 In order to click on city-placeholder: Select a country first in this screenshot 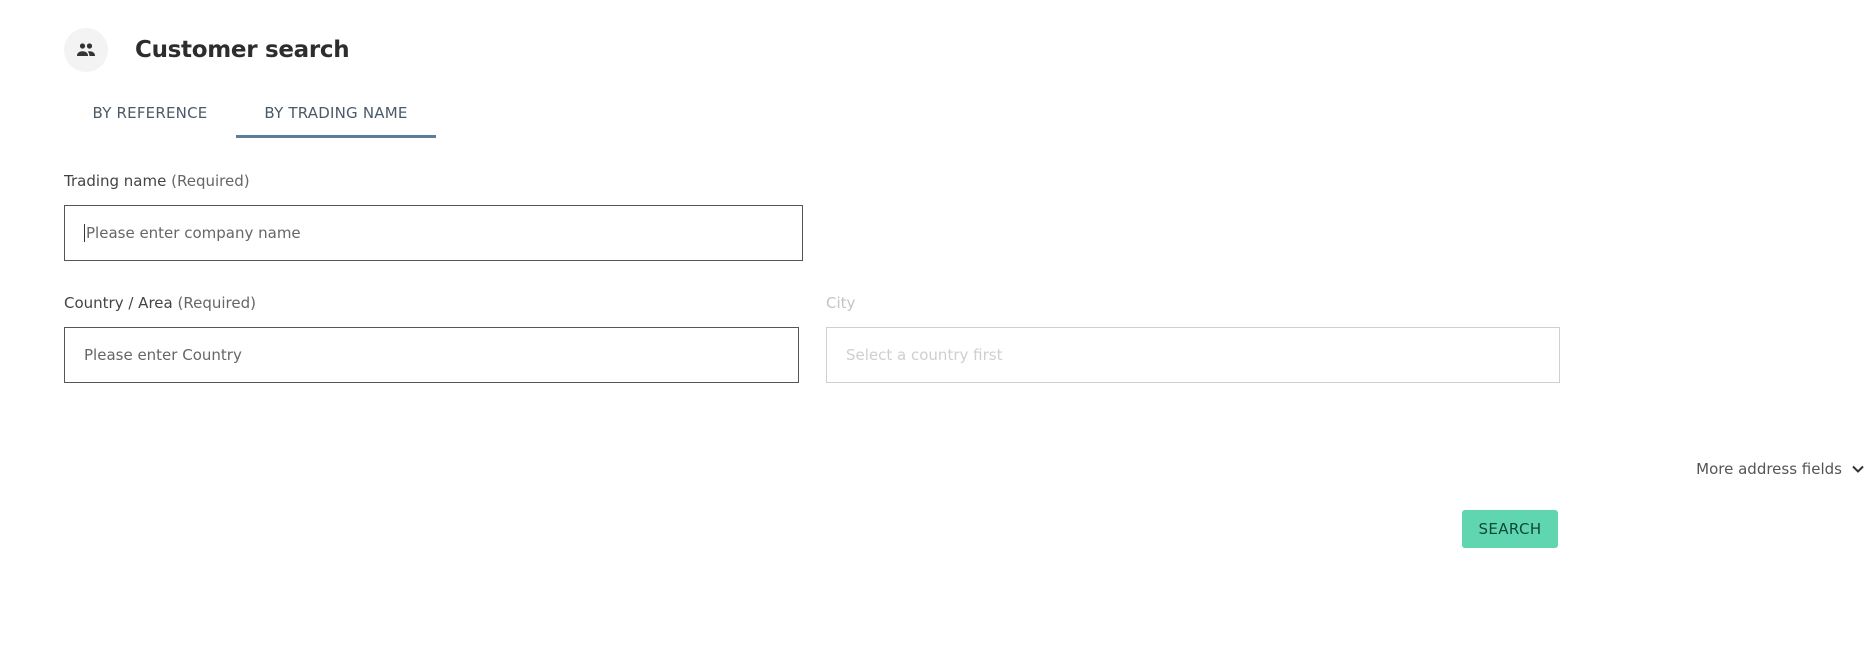, I will do `click(924, 355)`.